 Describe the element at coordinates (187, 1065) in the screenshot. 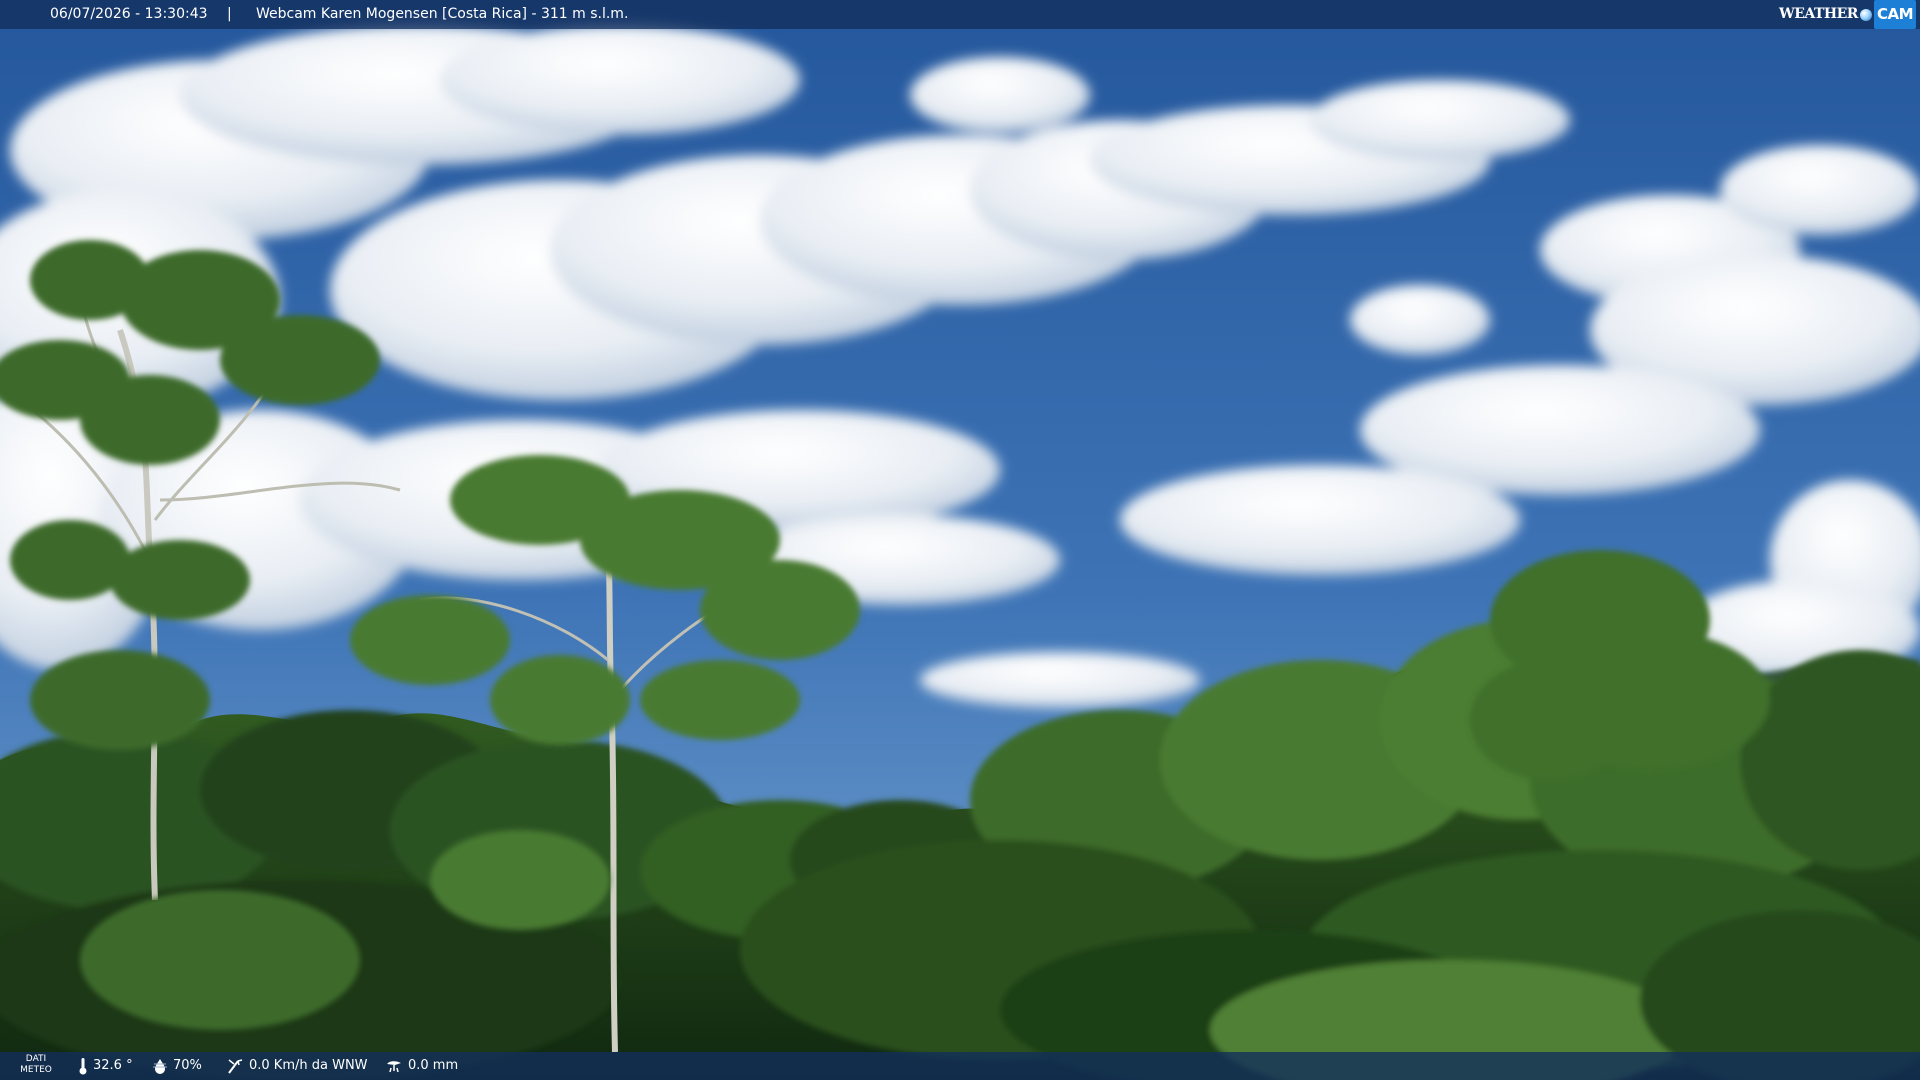

I see `humidity-value: 70%` at that location.